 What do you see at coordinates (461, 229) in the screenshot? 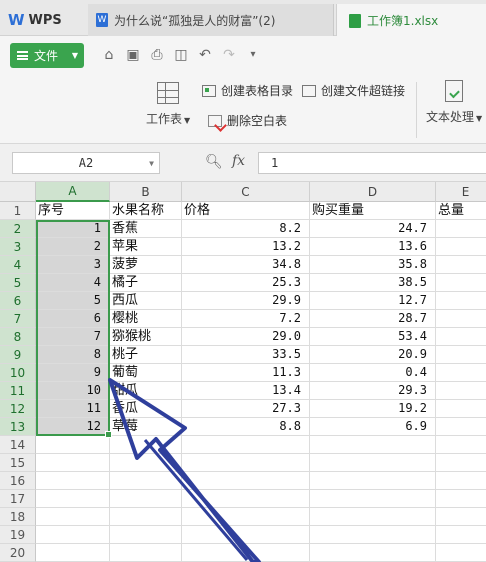
I see `cell-e2` at bounding box center [461, 229].